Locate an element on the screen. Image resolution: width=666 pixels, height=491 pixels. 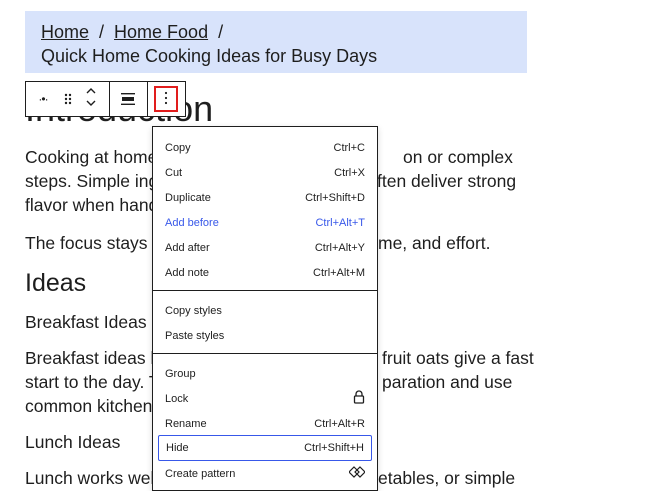
menu-item-label: Copy is located at coordinates (178, 147).